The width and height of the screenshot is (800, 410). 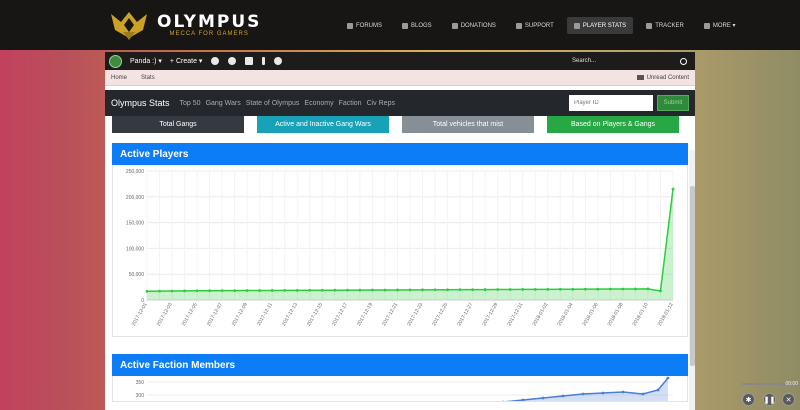 I want to click on blog-icon, so click(x=405, y=25).